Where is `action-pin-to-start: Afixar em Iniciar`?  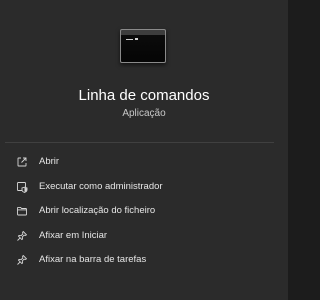 action-pin-to-start: Afixar em Iniciar is located at coordinates (144, 236).